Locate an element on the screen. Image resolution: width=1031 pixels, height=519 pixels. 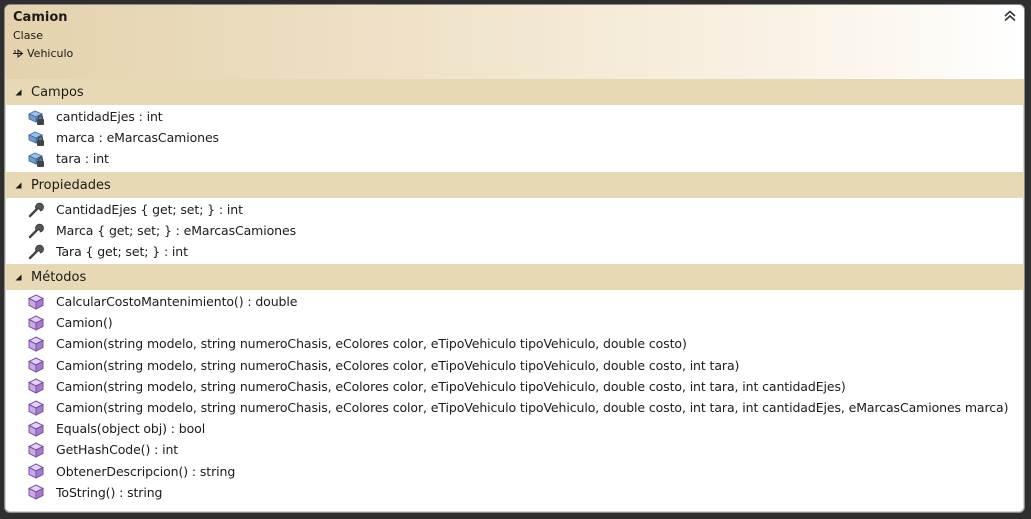
collapse-button is located at coordinates (1010, 16).